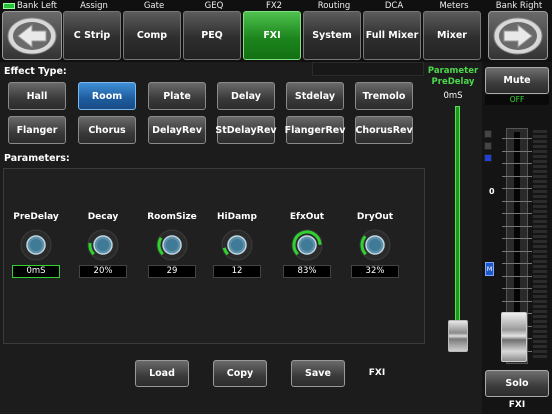  What do you see at coordinates (307, 217) in the screenshot?
I see `param-name: EfxOut` at bounding box center [307, 217].